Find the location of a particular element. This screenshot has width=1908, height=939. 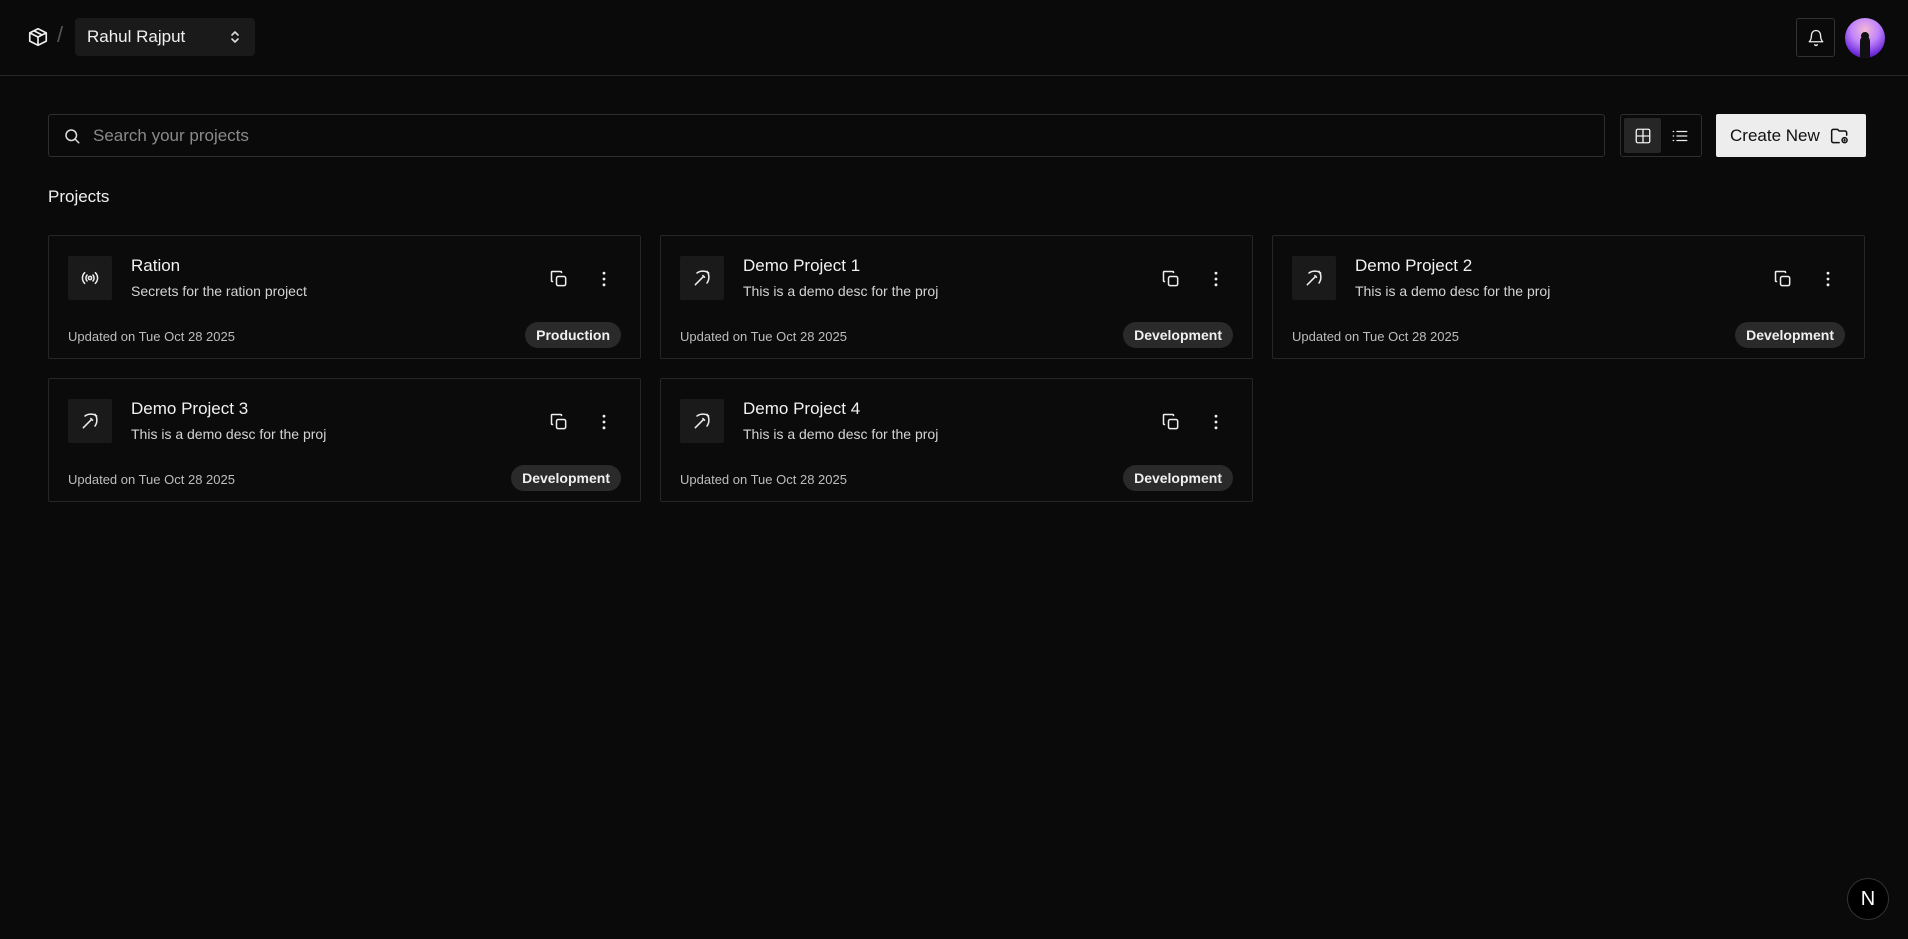

project-title: Demo Project 4 is located at coordinates (802, 408).